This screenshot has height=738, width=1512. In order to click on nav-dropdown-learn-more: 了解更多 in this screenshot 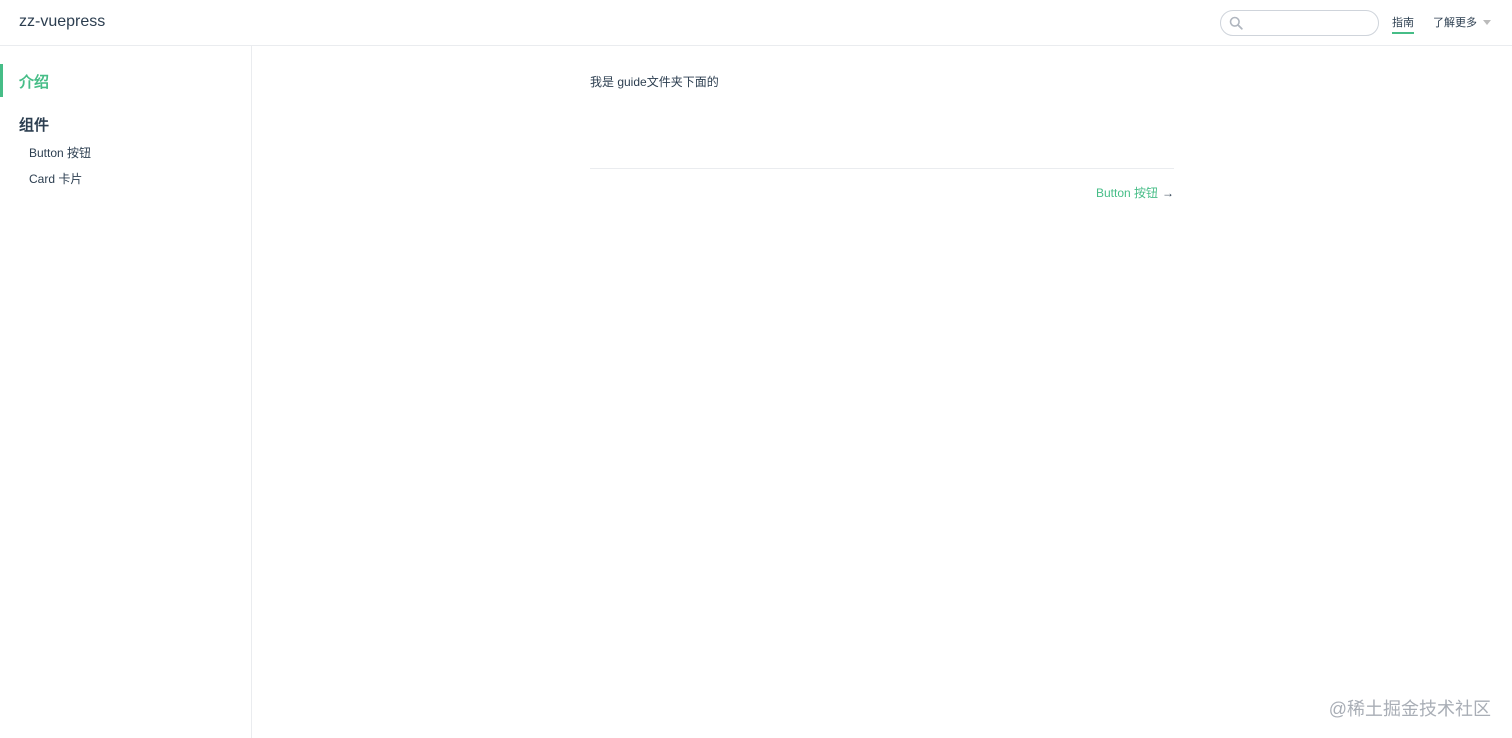, I will do `click(1462, 23)`.